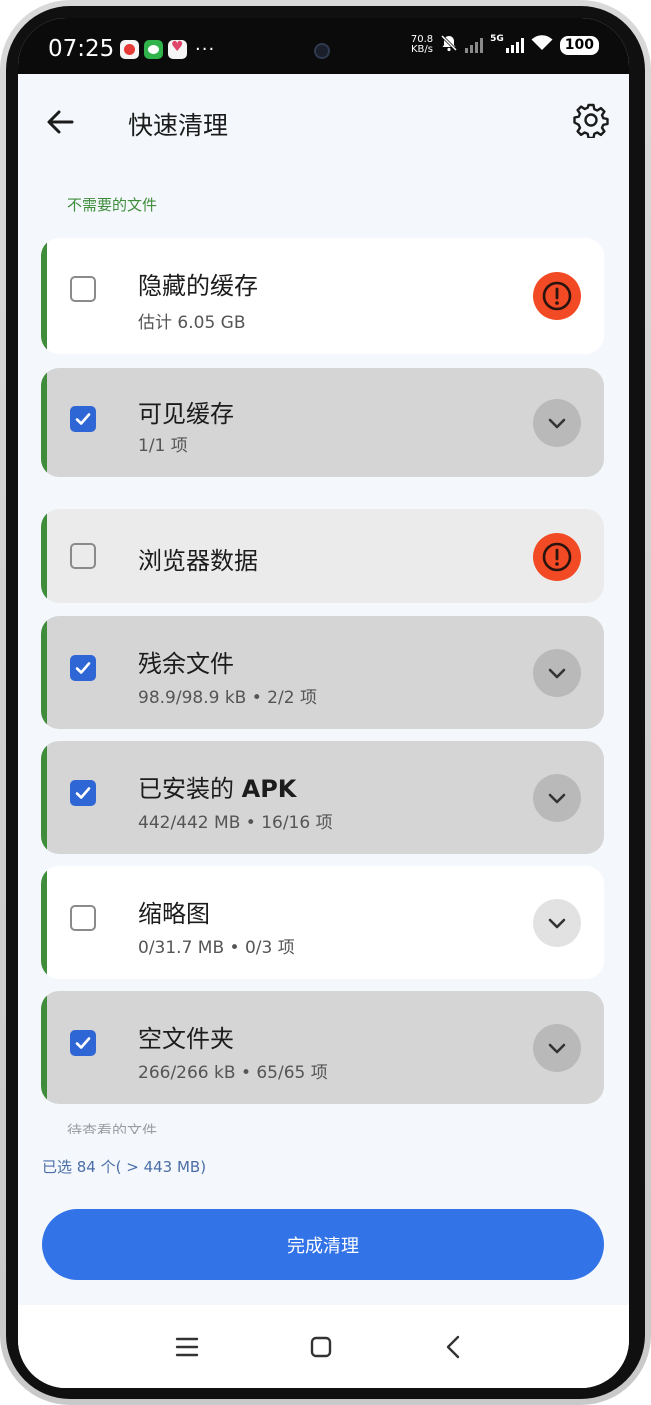 The width and height of the screenshot is (651, 1405). What do you see at coordinates (233, 1073) in the screenshot?
I see `category-subtitle: 266/266 kB • 65/65 项` at bounding box center [233, 1073].